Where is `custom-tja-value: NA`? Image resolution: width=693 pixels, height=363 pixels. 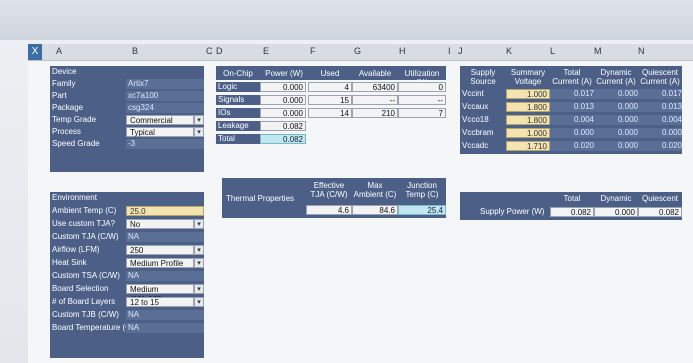
custom-tja-value: NA is located at coordinates (165, 237).